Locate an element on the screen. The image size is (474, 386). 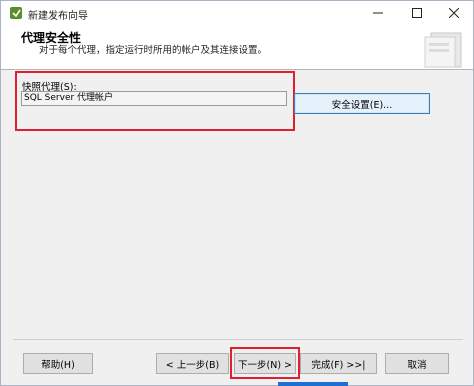
minimize-button is located at coordinates (378, 13).